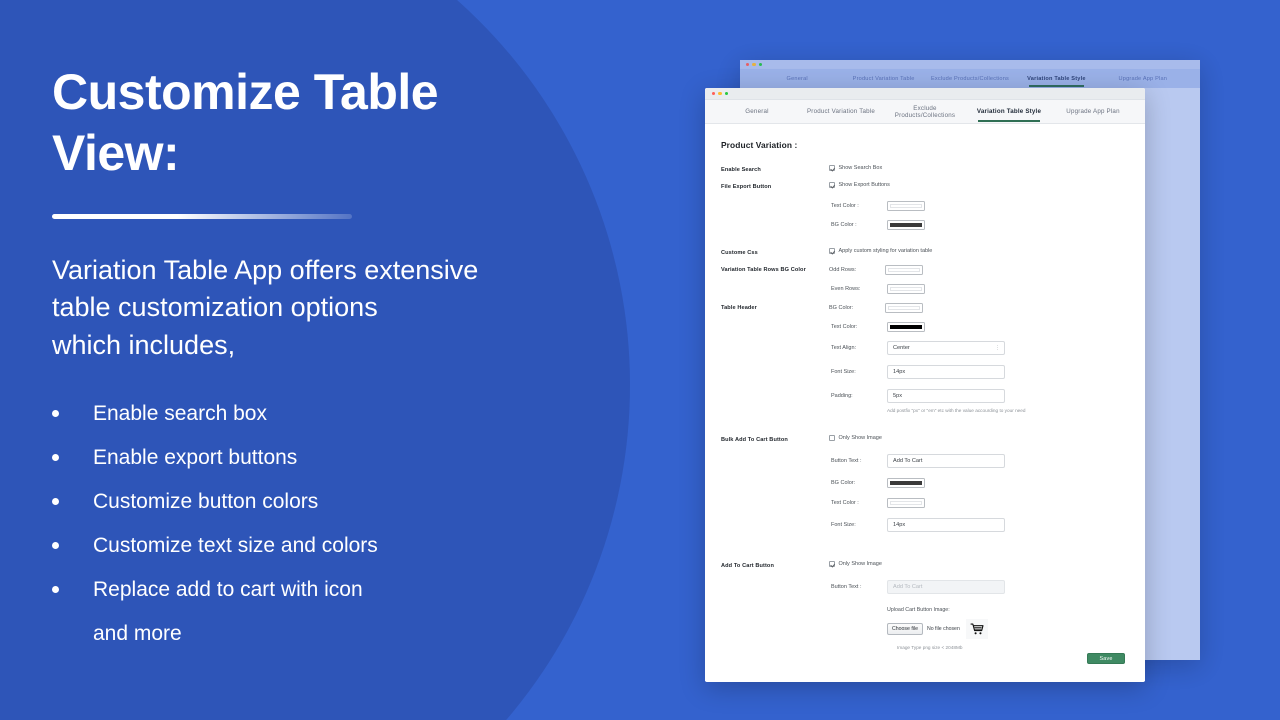 The width and height of the screenshot is (1280, 720). Describe the element at coordinates (885, 251) in the screenshot. I see `apply-custom-styling-label: Apply custom styling for variation table` at that location.